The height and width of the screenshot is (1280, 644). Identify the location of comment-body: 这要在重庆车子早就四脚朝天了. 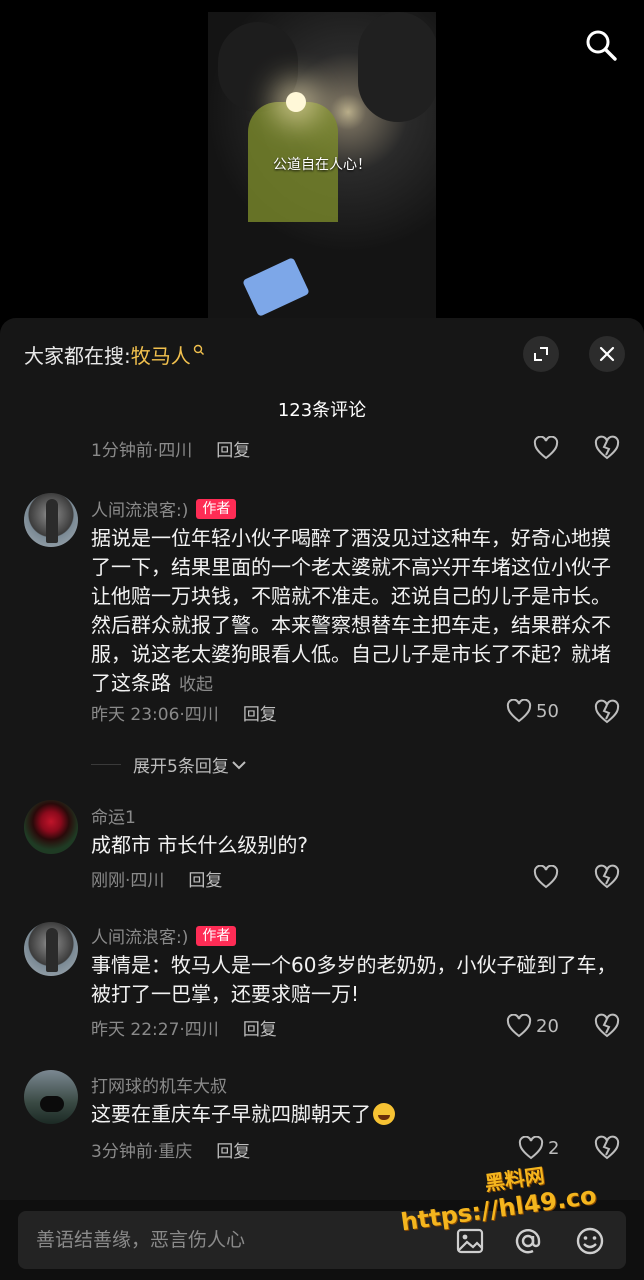
(231, 1114).